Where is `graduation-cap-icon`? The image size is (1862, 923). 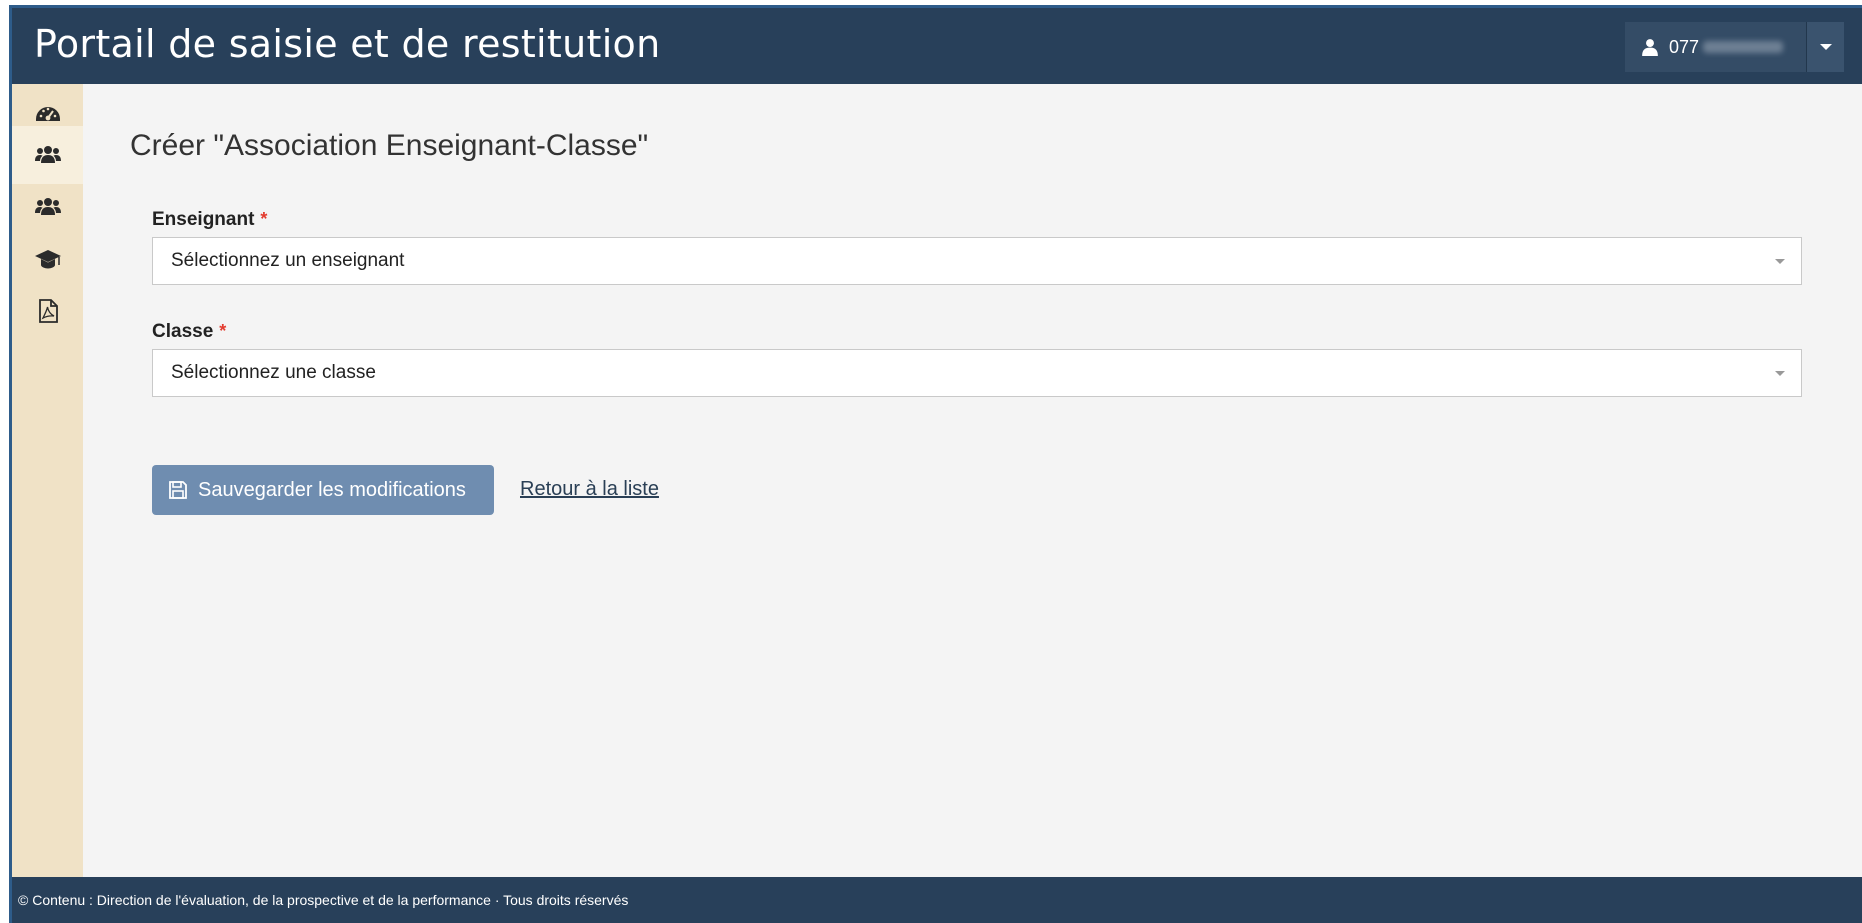
graduation-cap-icon is located at coordinates (47, 259).